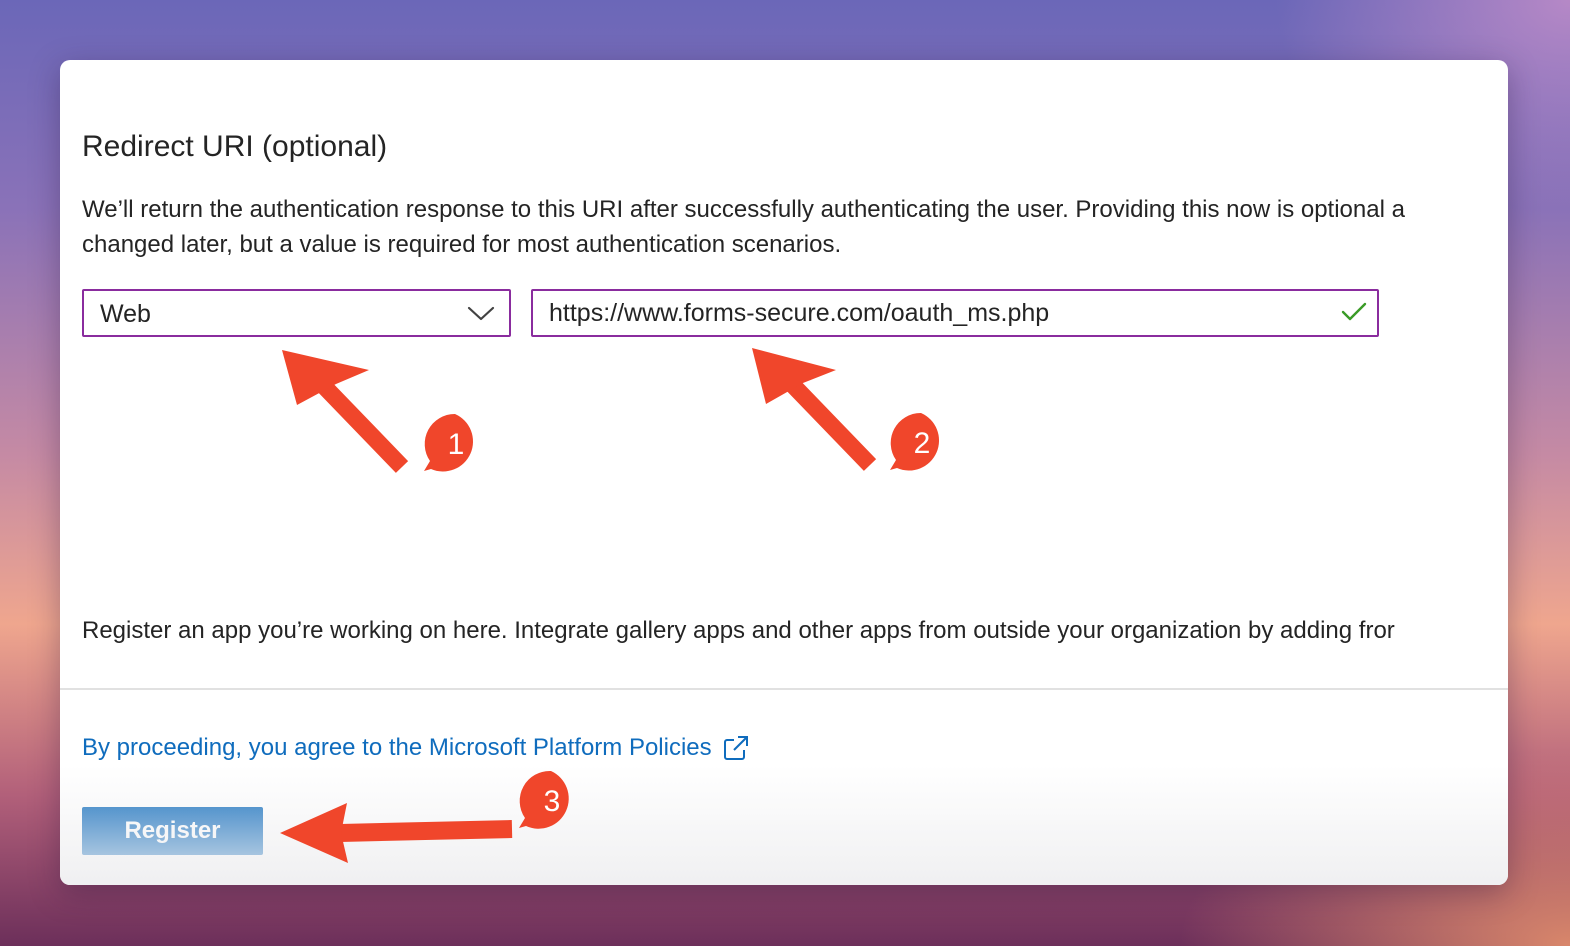 This screenshot has width=1570, height=946. I want to click on platform-select: Web, so click(296, 313).